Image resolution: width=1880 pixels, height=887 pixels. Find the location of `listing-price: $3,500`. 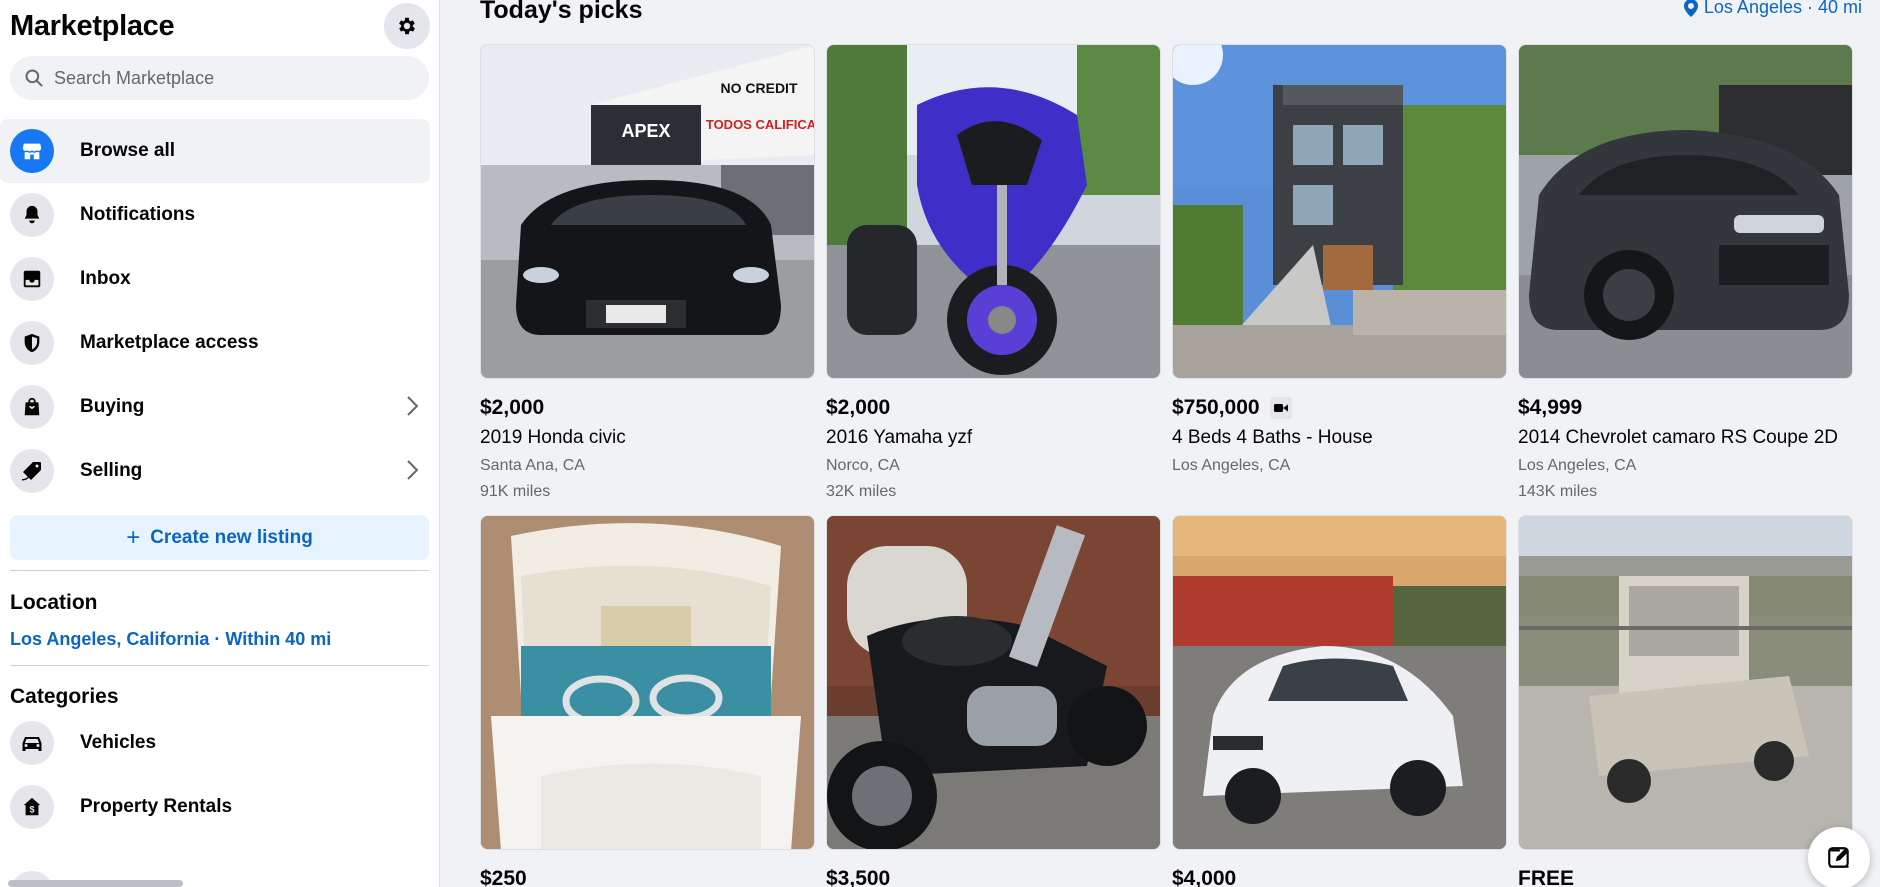

listing-price: $3,500 is located at coordinates (858, 877).